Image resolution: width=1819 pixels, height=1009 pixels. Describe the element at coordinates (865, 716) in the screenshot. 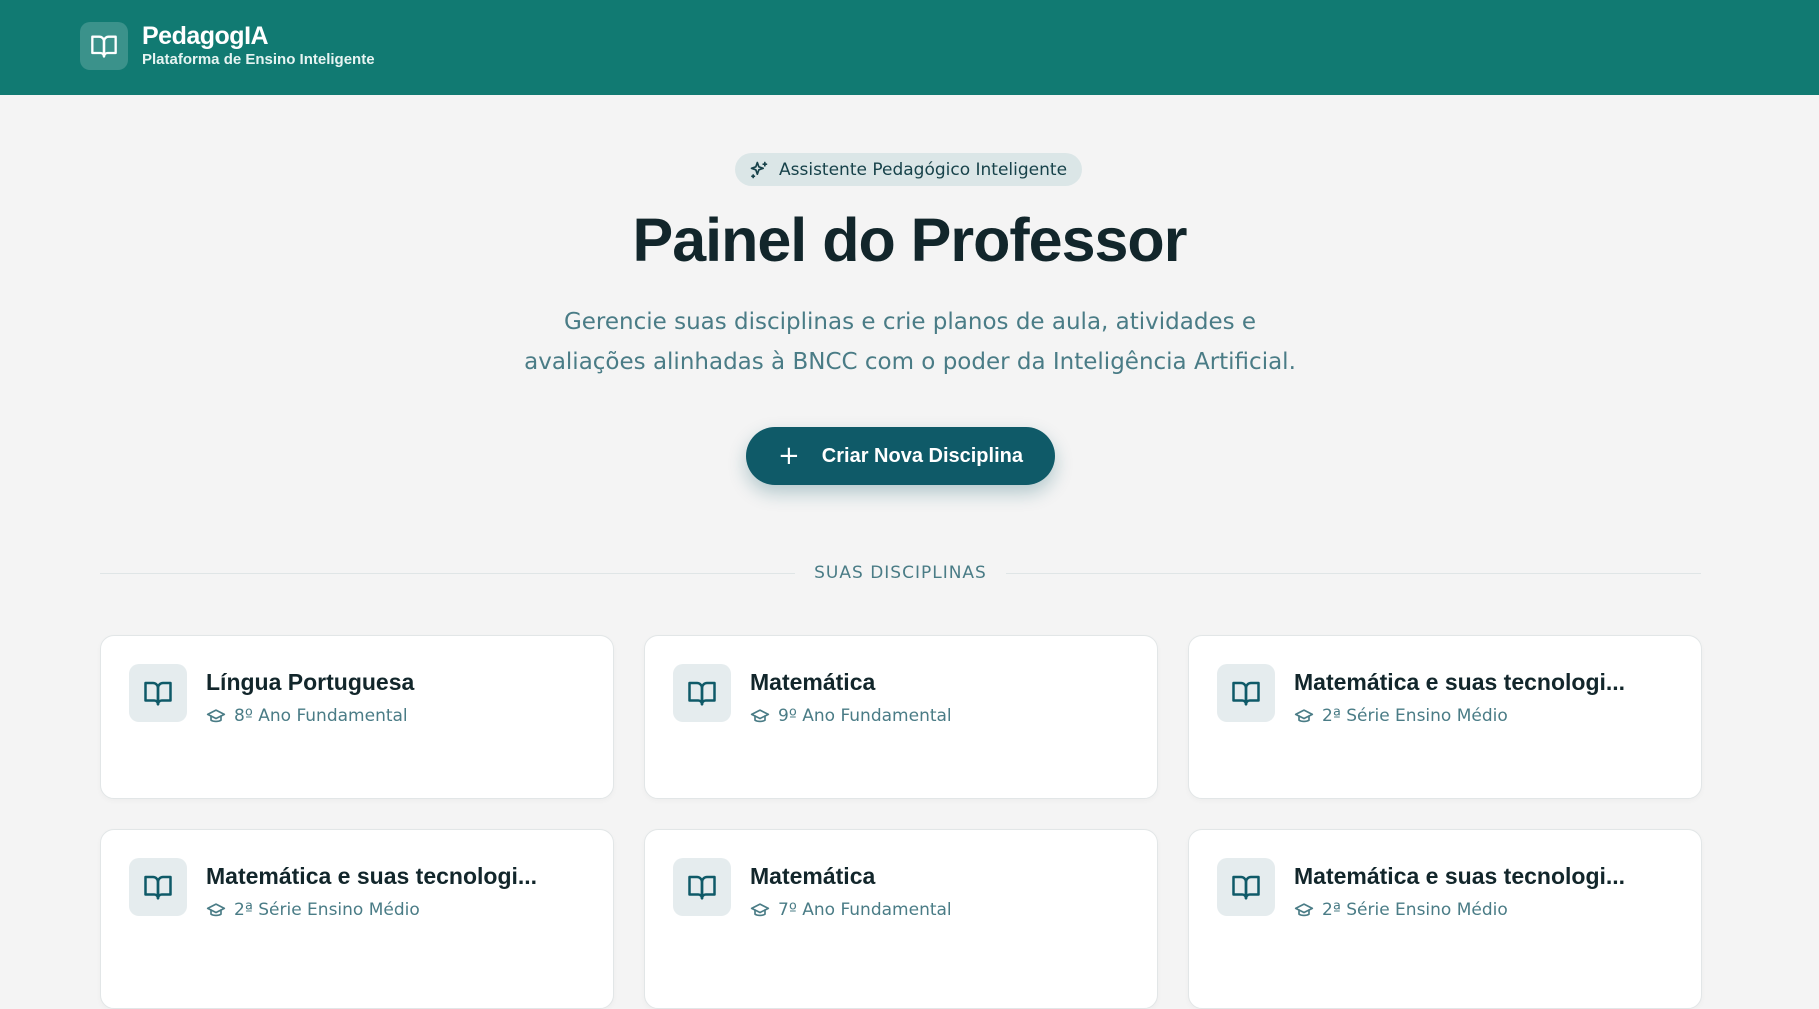

I see `discipline-grade-label: 9º Ano Fundamental` at that location.